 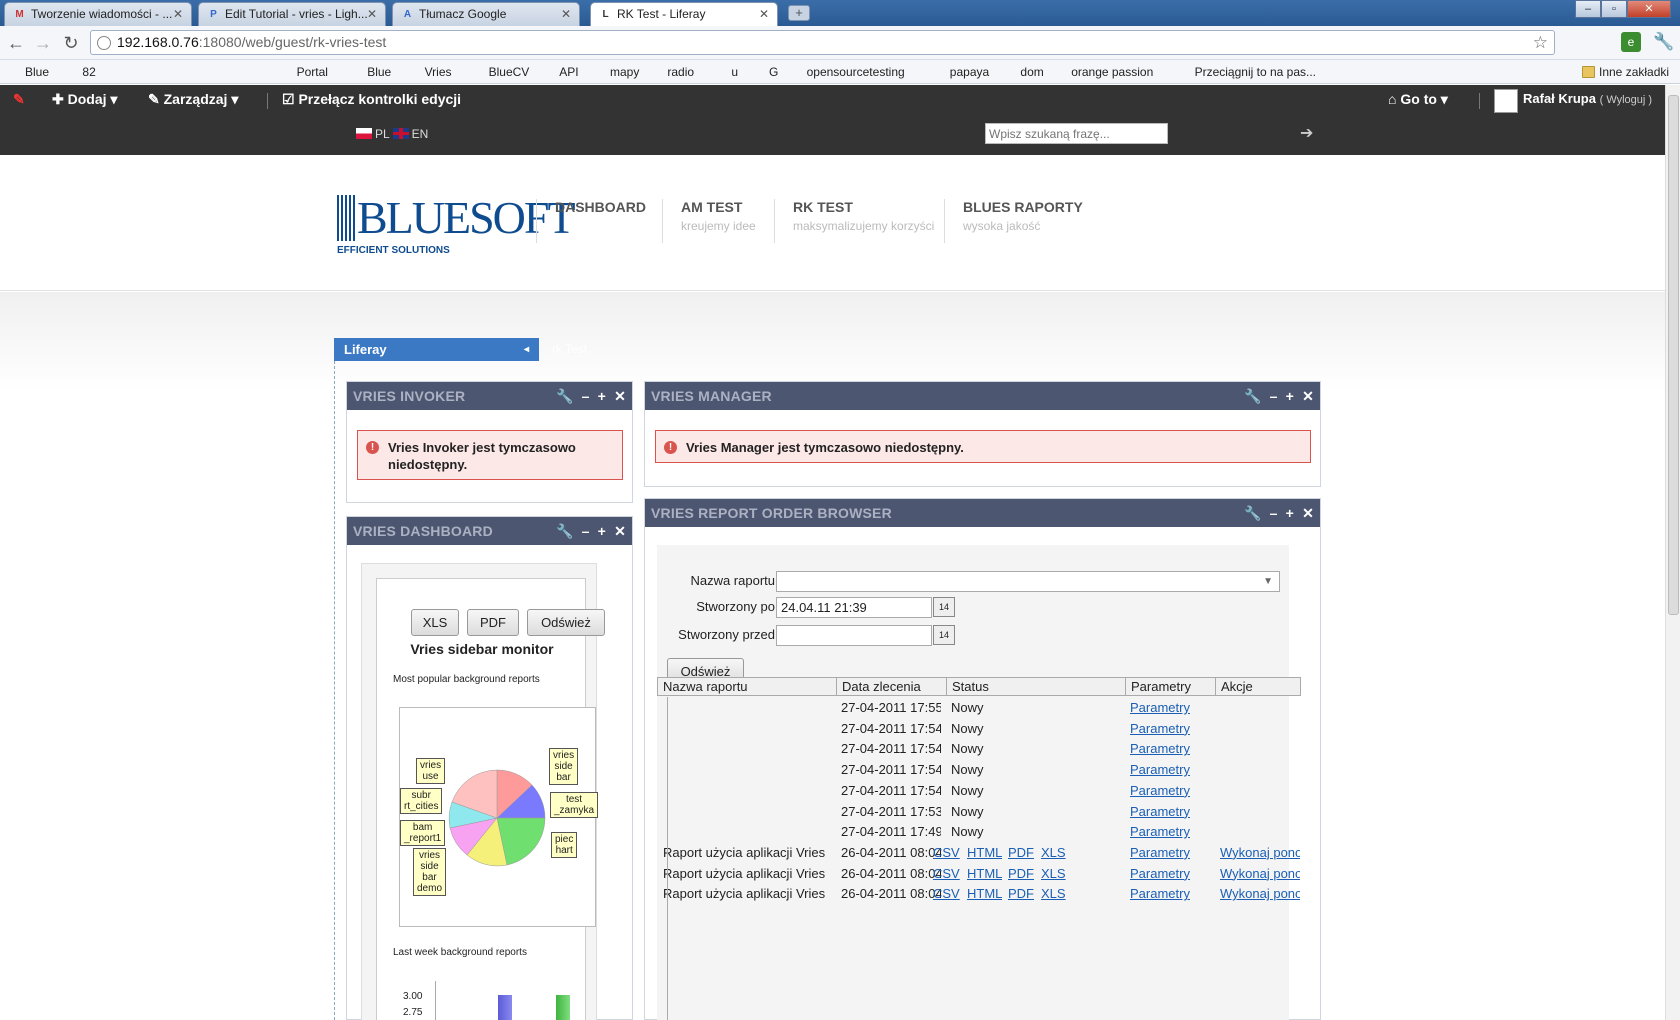 I want to click on column-header: Data zlecenia, so click(x=878, y=686).